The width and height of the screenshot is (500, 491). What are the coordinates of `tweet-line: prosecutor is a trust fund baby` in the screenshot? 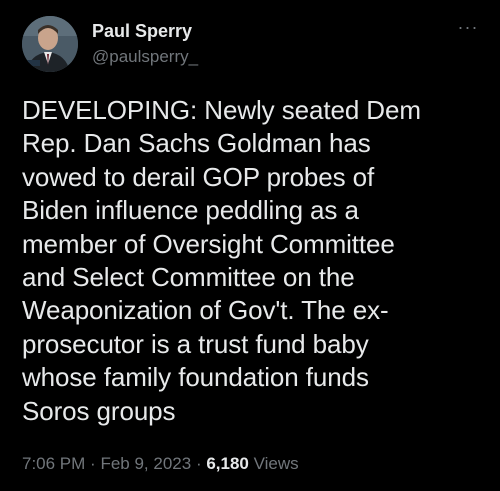 It's located at (195, 343).